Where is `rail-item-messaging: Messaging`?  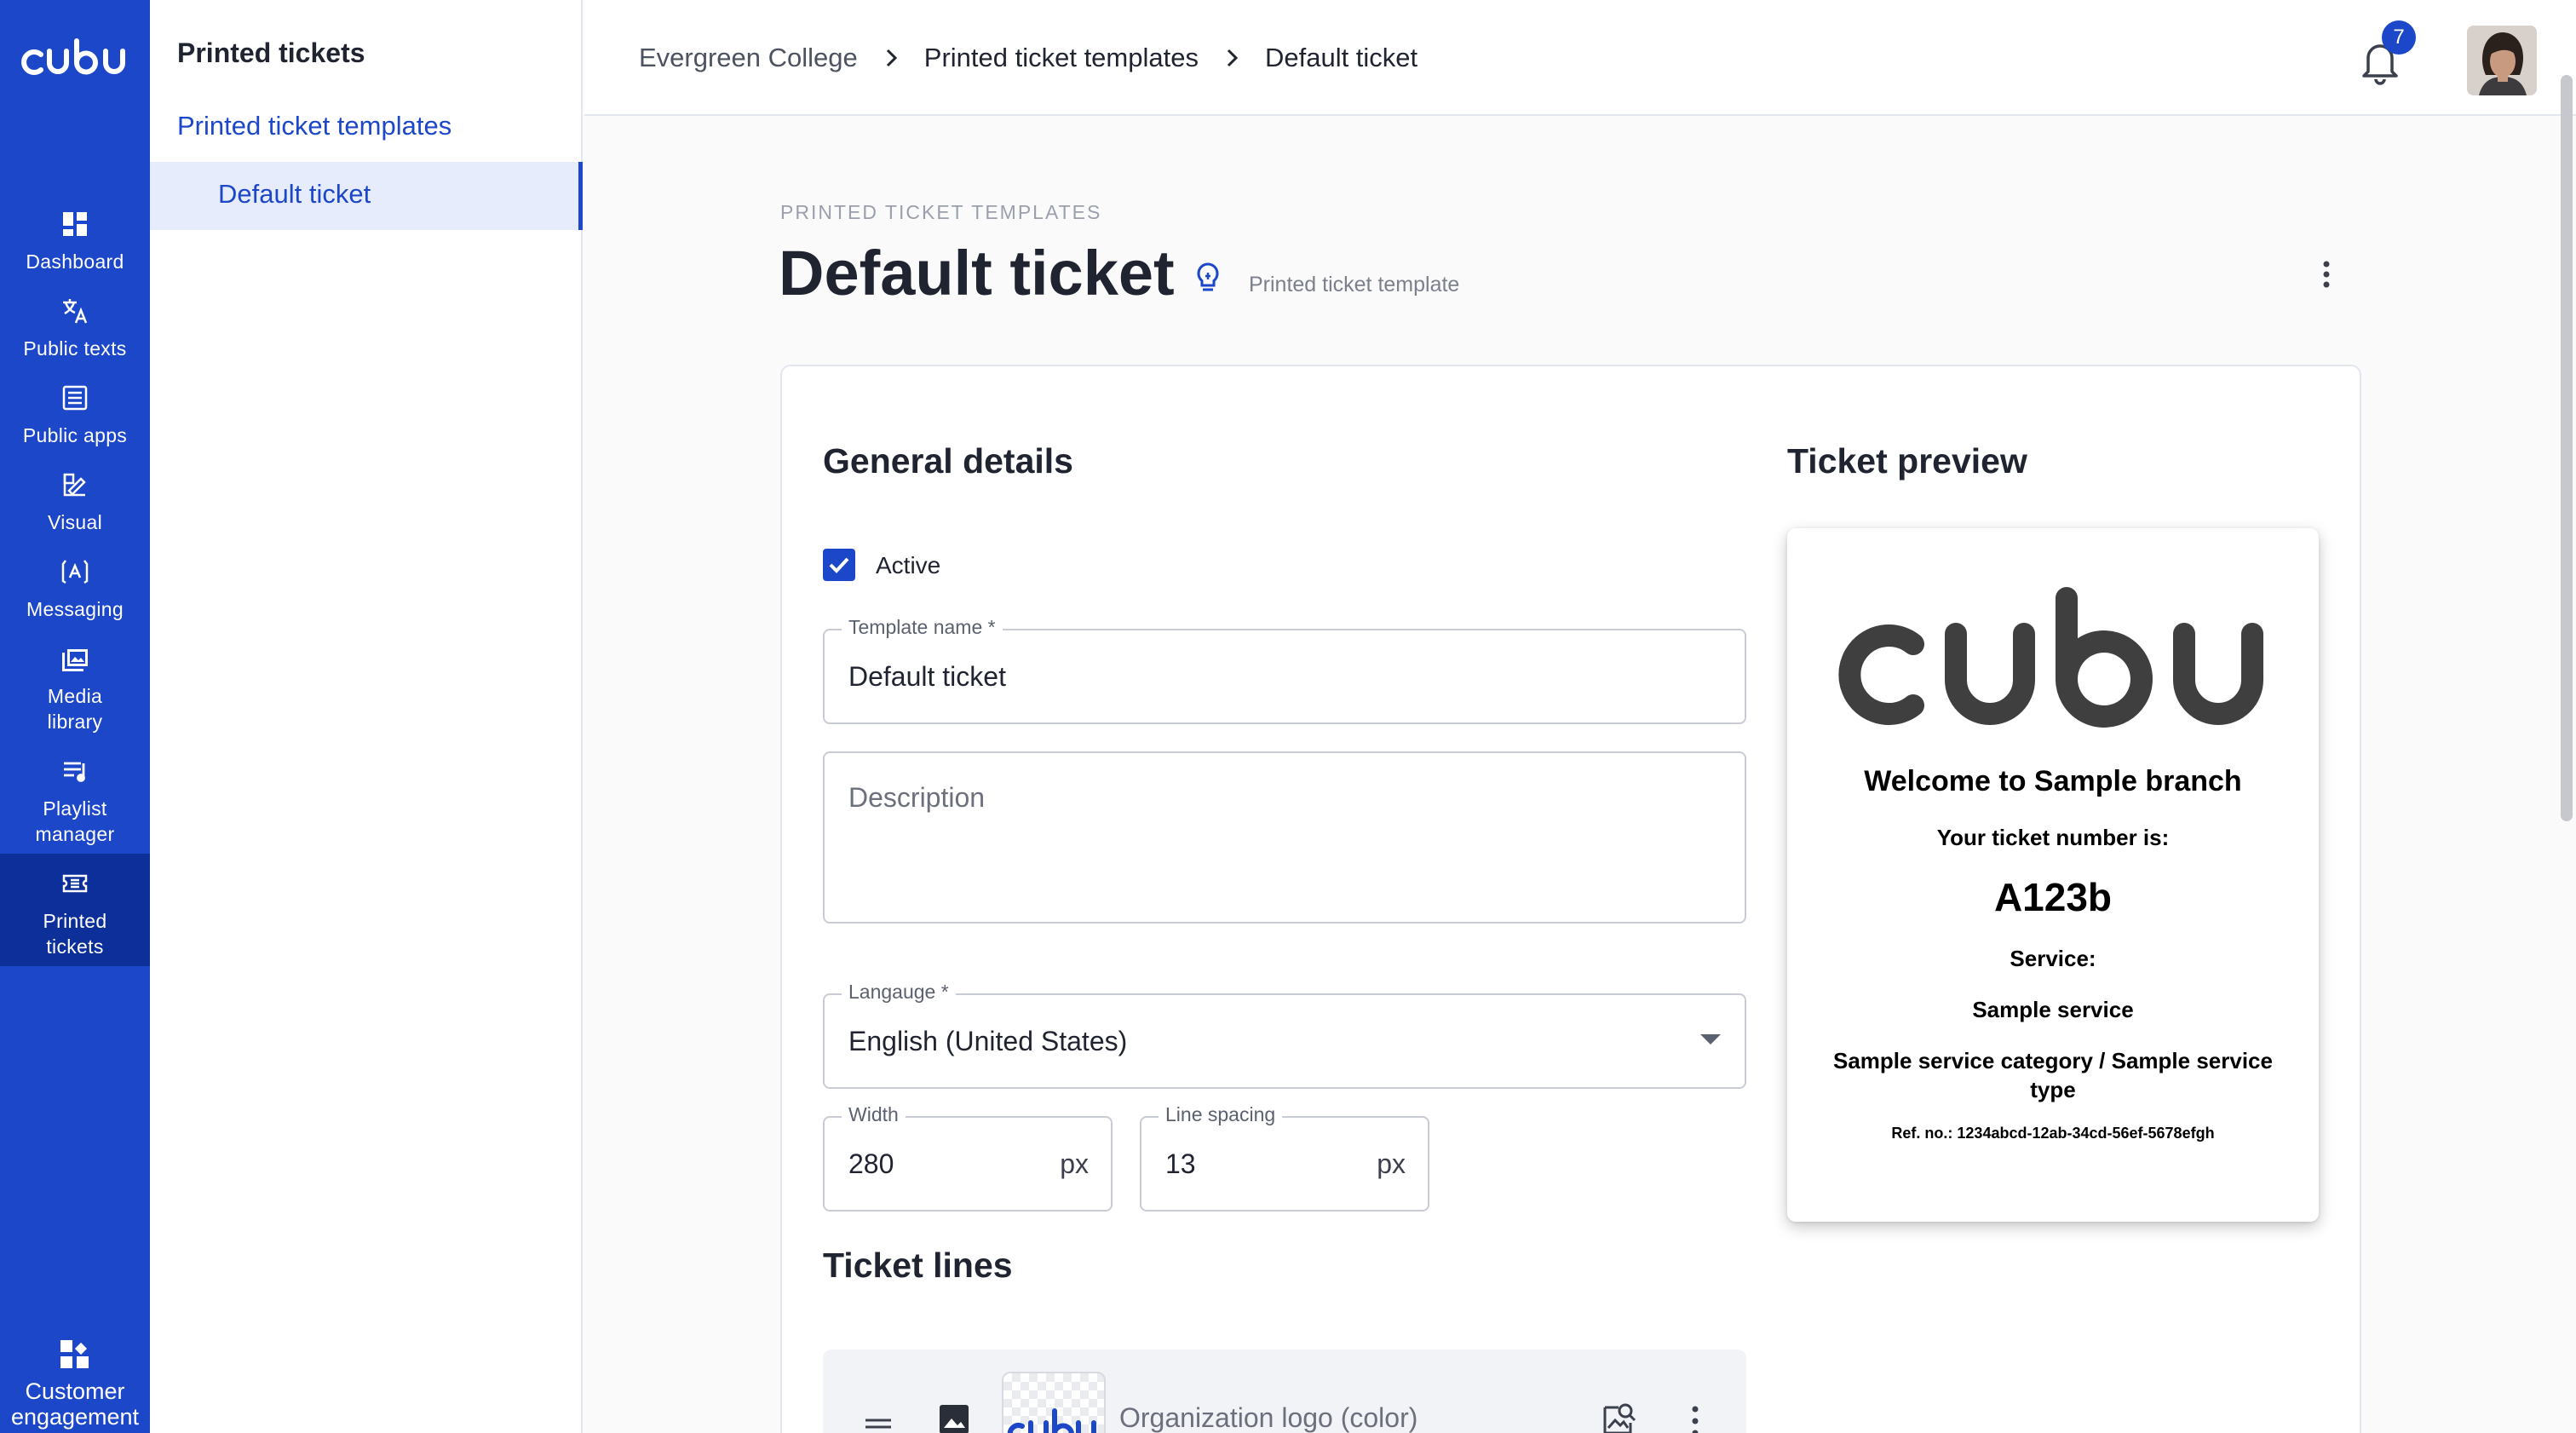
rail-item-messaging: Messaging is located at coordinates (75, 589).